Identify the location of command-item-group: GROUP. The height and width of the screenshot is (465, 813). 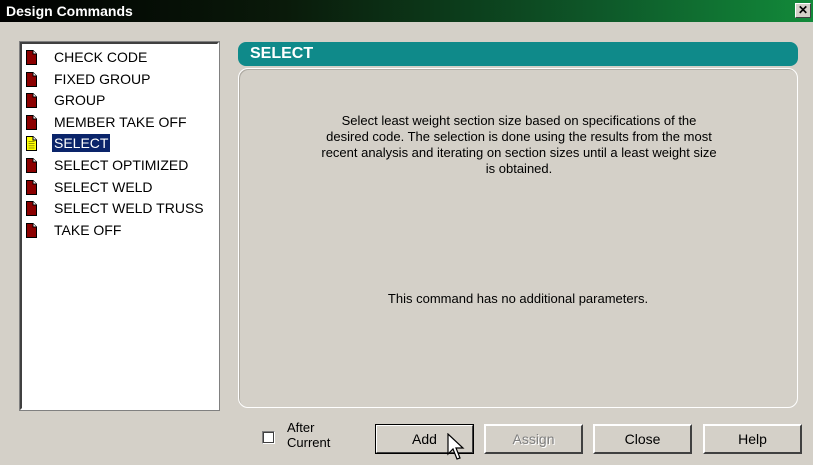
(119, 101).